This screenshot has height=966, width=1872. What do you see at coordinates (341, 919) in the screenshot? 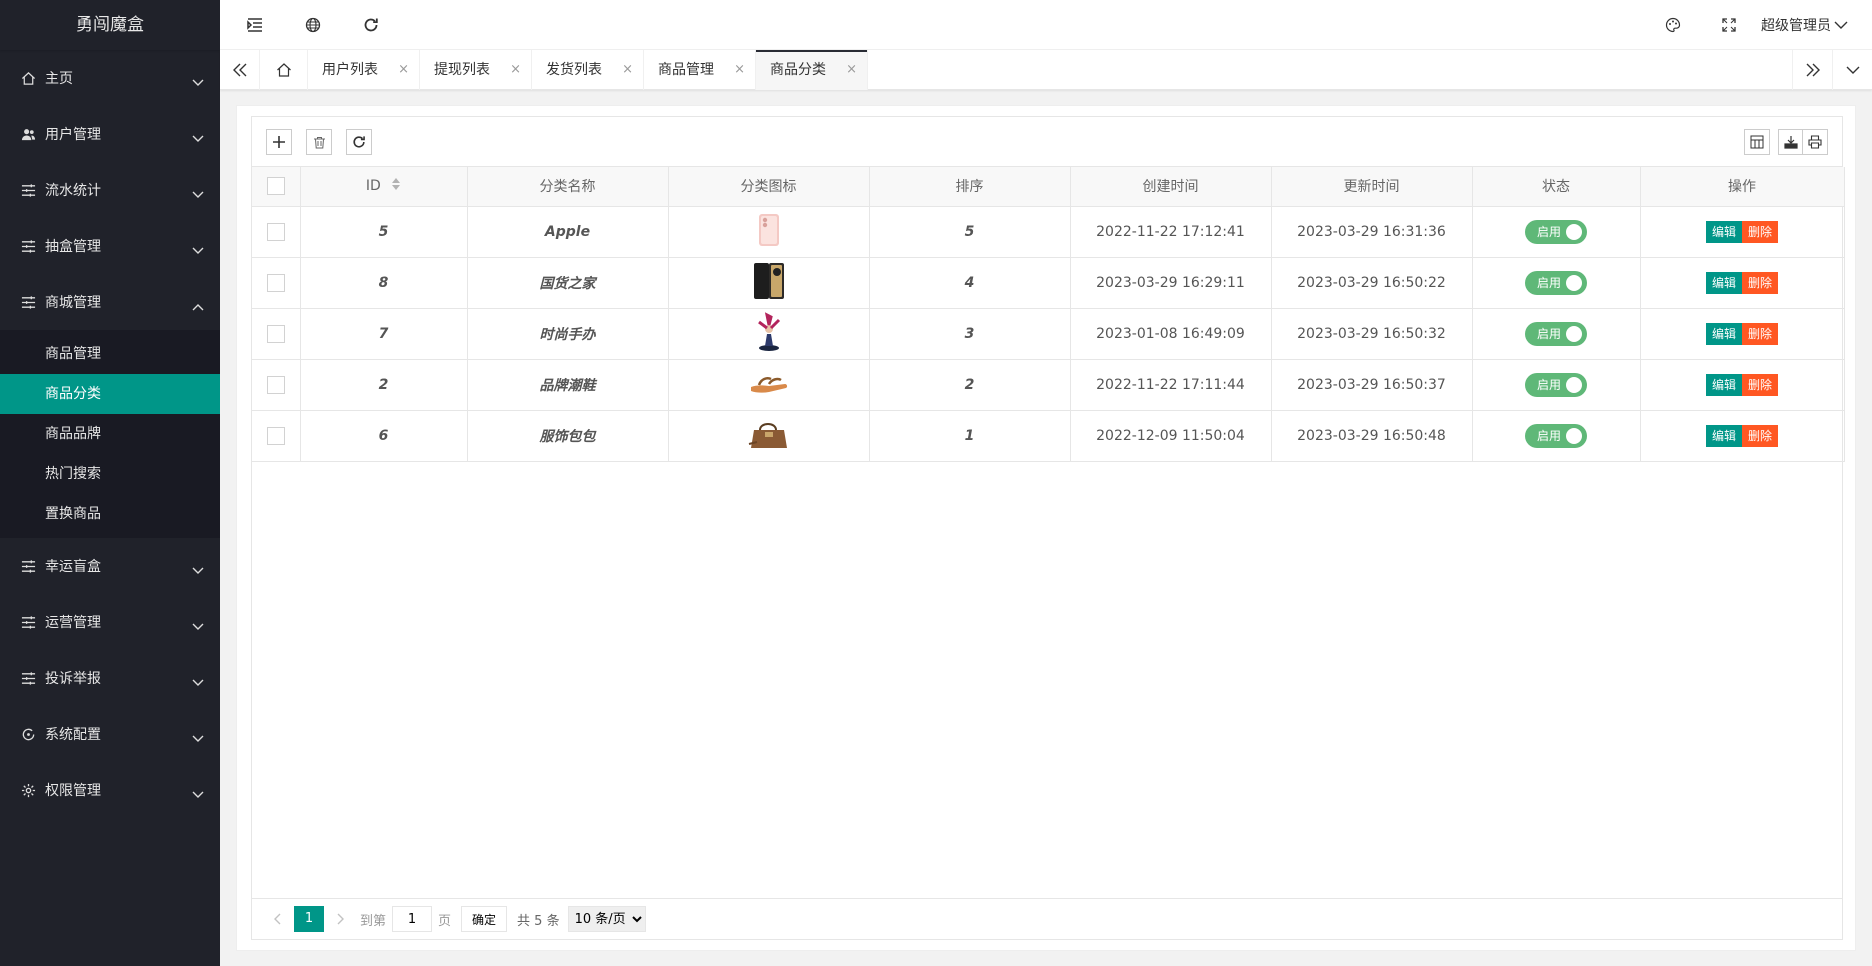
I see `next-page-button` at bounding box center [341, 919].